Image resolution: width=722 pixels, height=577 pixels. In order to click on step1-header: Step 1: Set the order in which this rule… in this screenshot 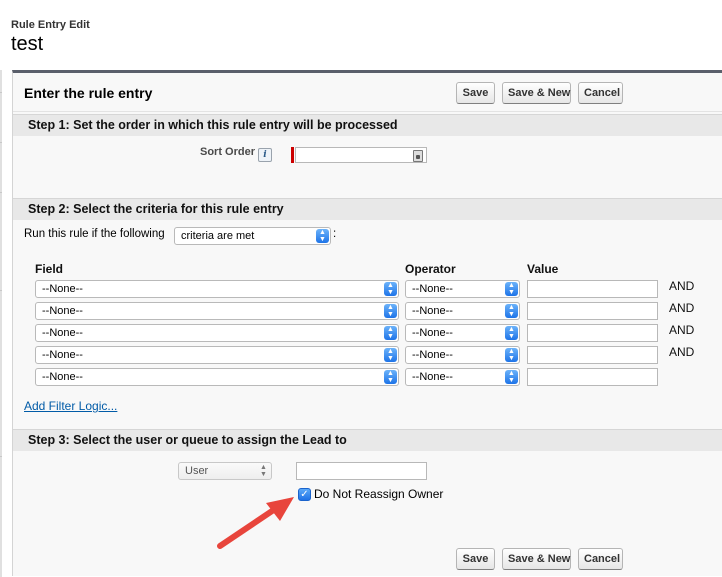, I will do `click(367, 125)`.